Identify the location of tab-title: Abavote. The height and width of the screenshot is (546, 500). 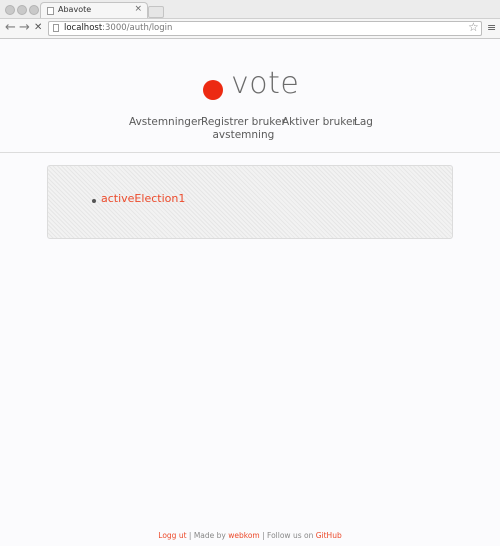
(75, 9).